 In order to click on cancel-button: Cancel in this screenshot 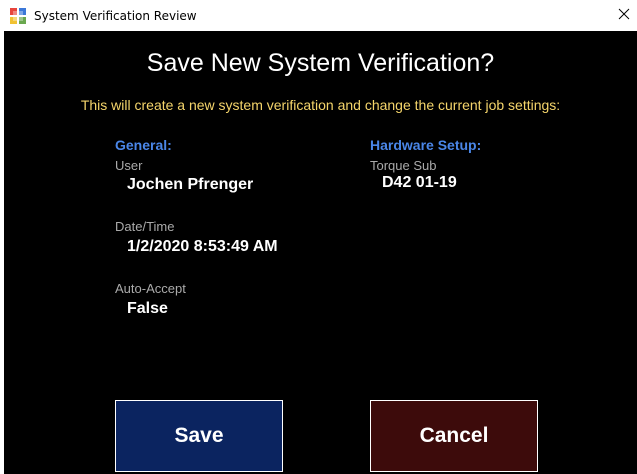, I will do `click(454, 436)`.